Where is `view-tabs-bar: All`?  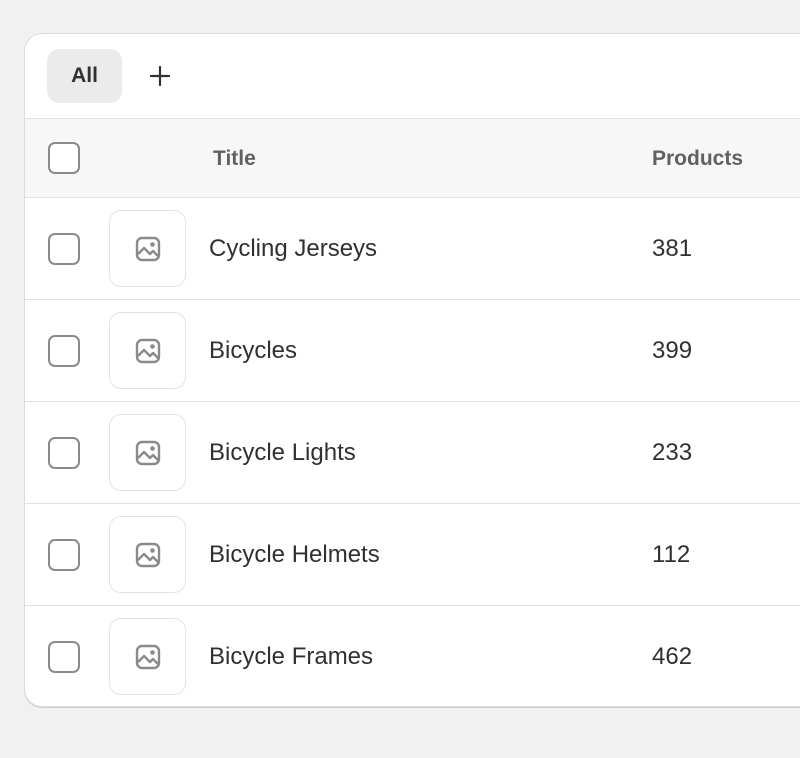
view-tabs-bar: All is located at coordinates (412, 76).